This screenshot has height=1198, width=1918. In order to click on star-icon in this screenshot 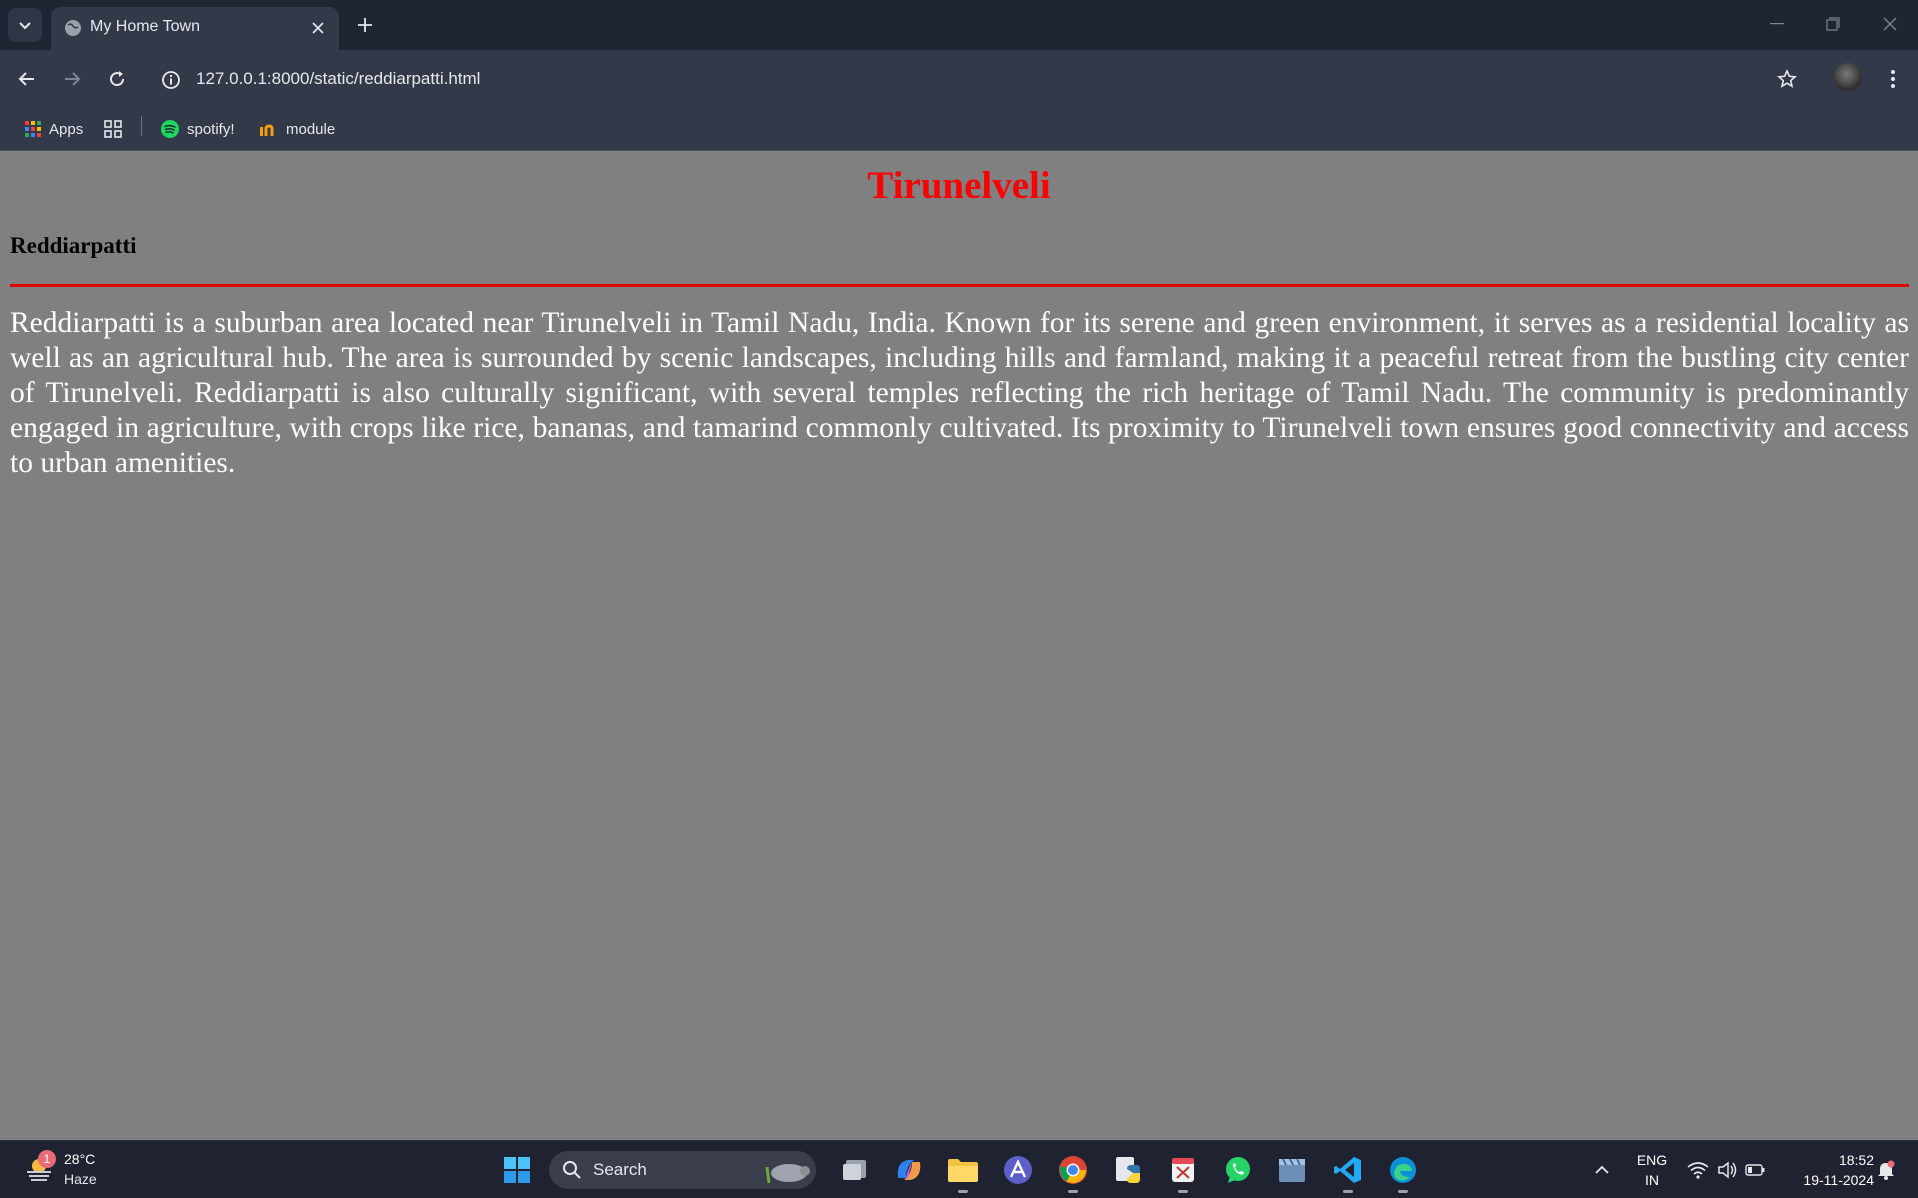, I will do `click(1787, 78)`.